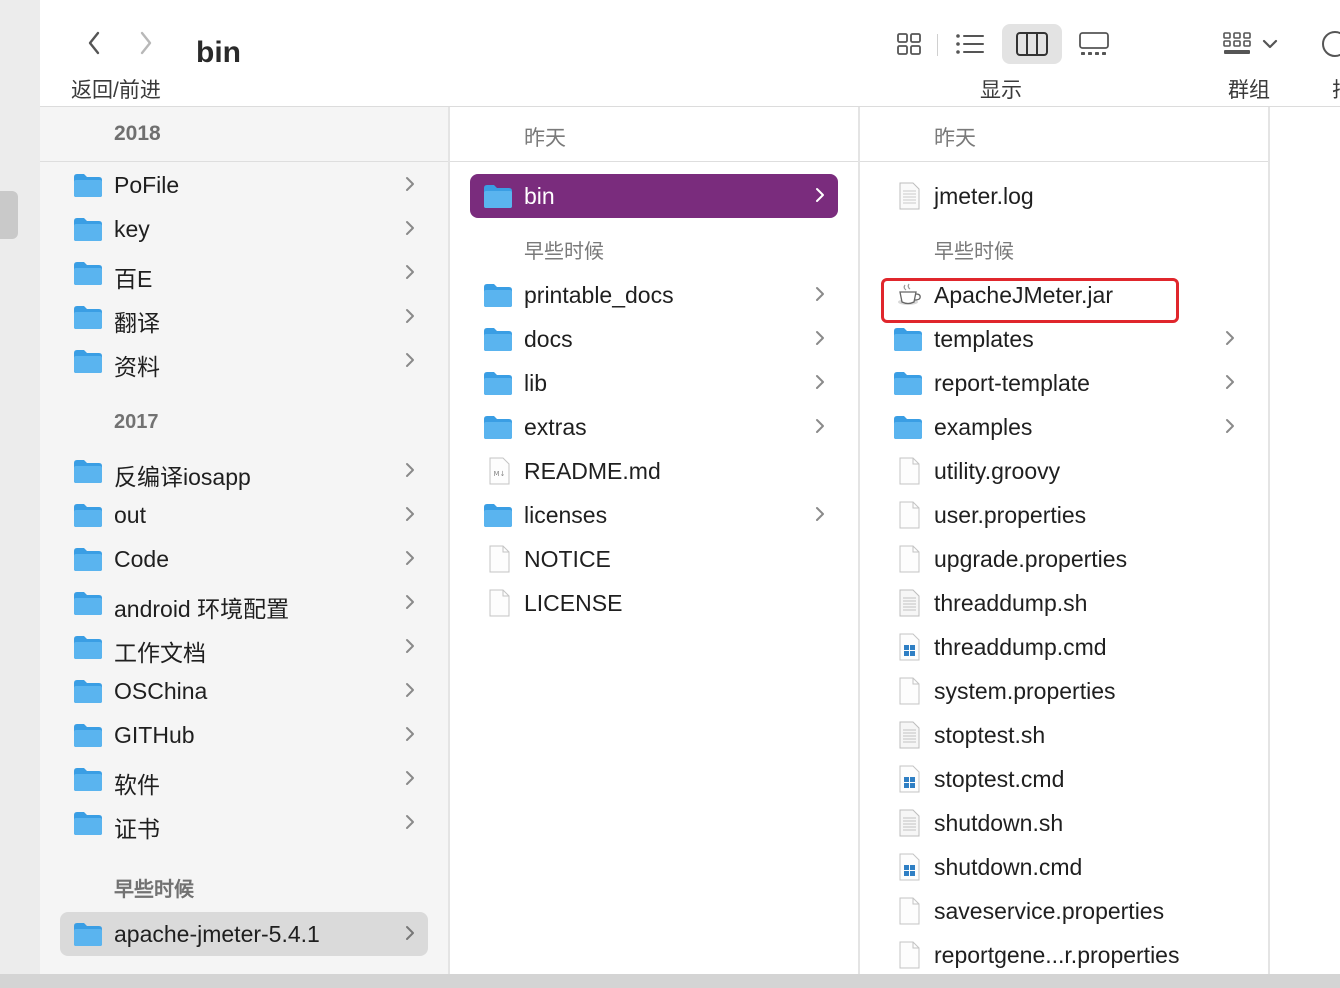  Describe the element at coordinates (1064, 735) in the screenshot. I see `file-row: stoptest.sh` at that location.